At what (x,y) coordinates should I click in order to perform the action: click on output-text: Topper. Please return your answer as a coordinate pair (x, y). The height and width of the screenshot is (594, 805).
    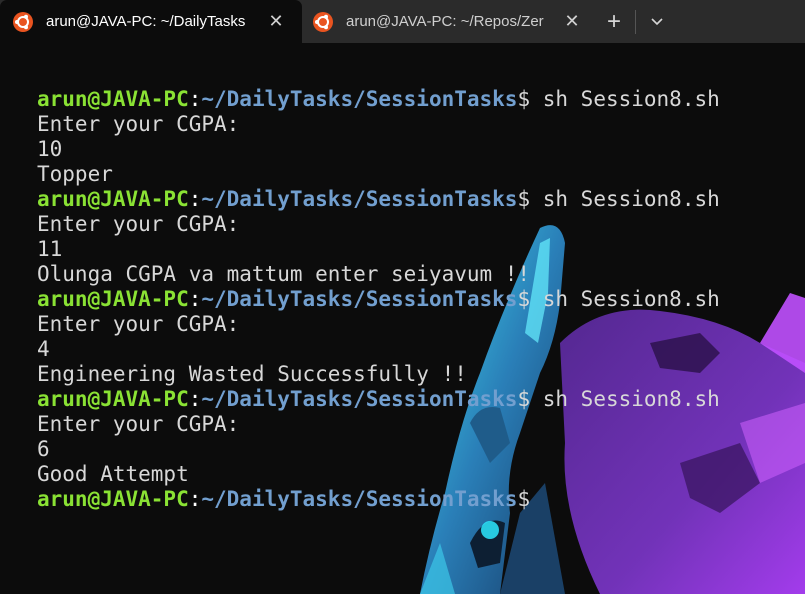
    Looking at the image, I should click on (75, 174).